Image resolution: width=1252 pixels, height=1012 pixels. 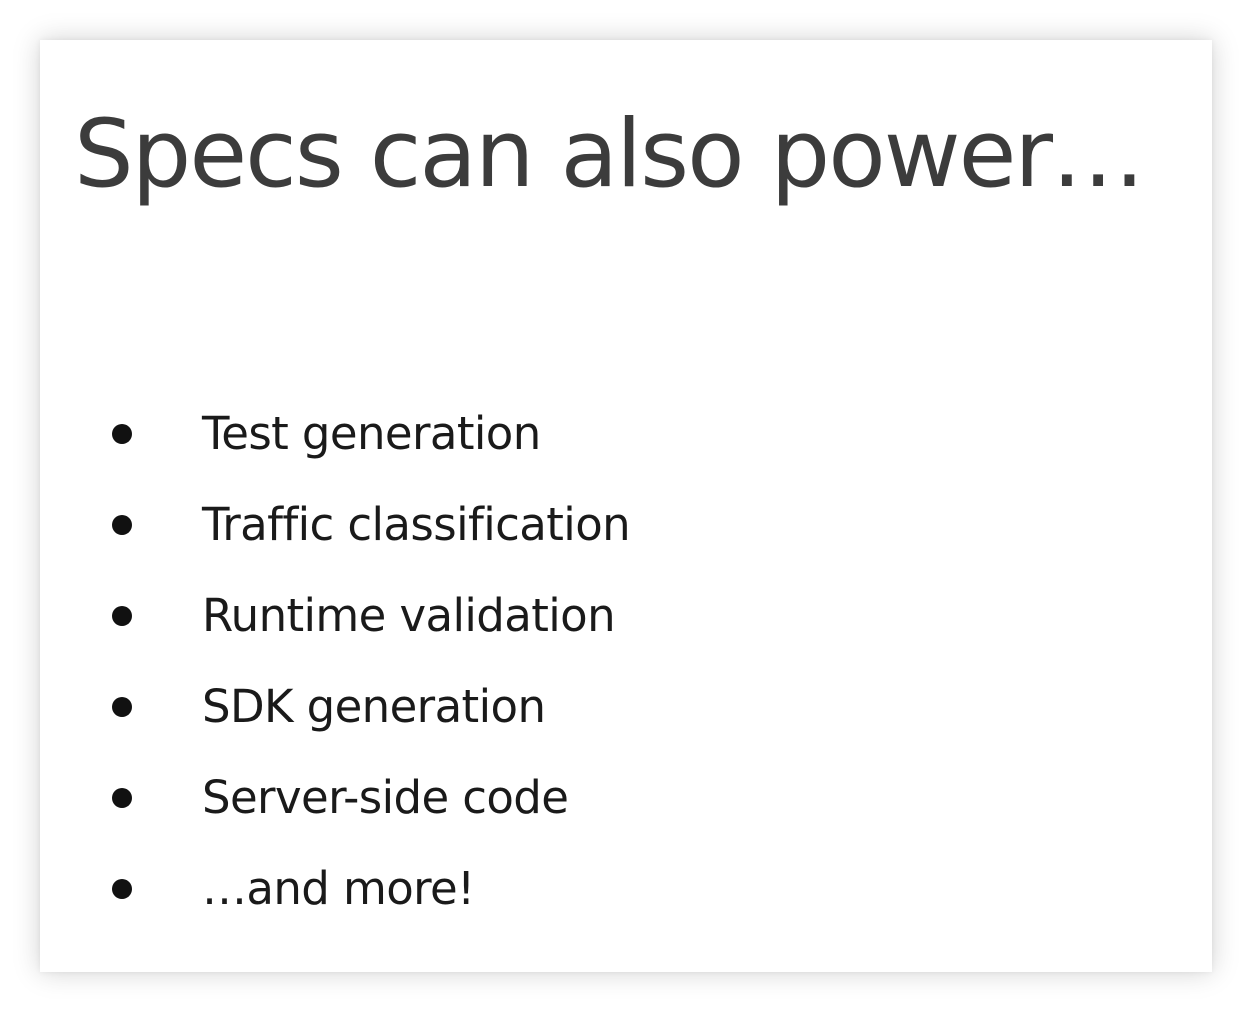 I want to click on bullet-text: …and more!, so click(x=338, y=888).